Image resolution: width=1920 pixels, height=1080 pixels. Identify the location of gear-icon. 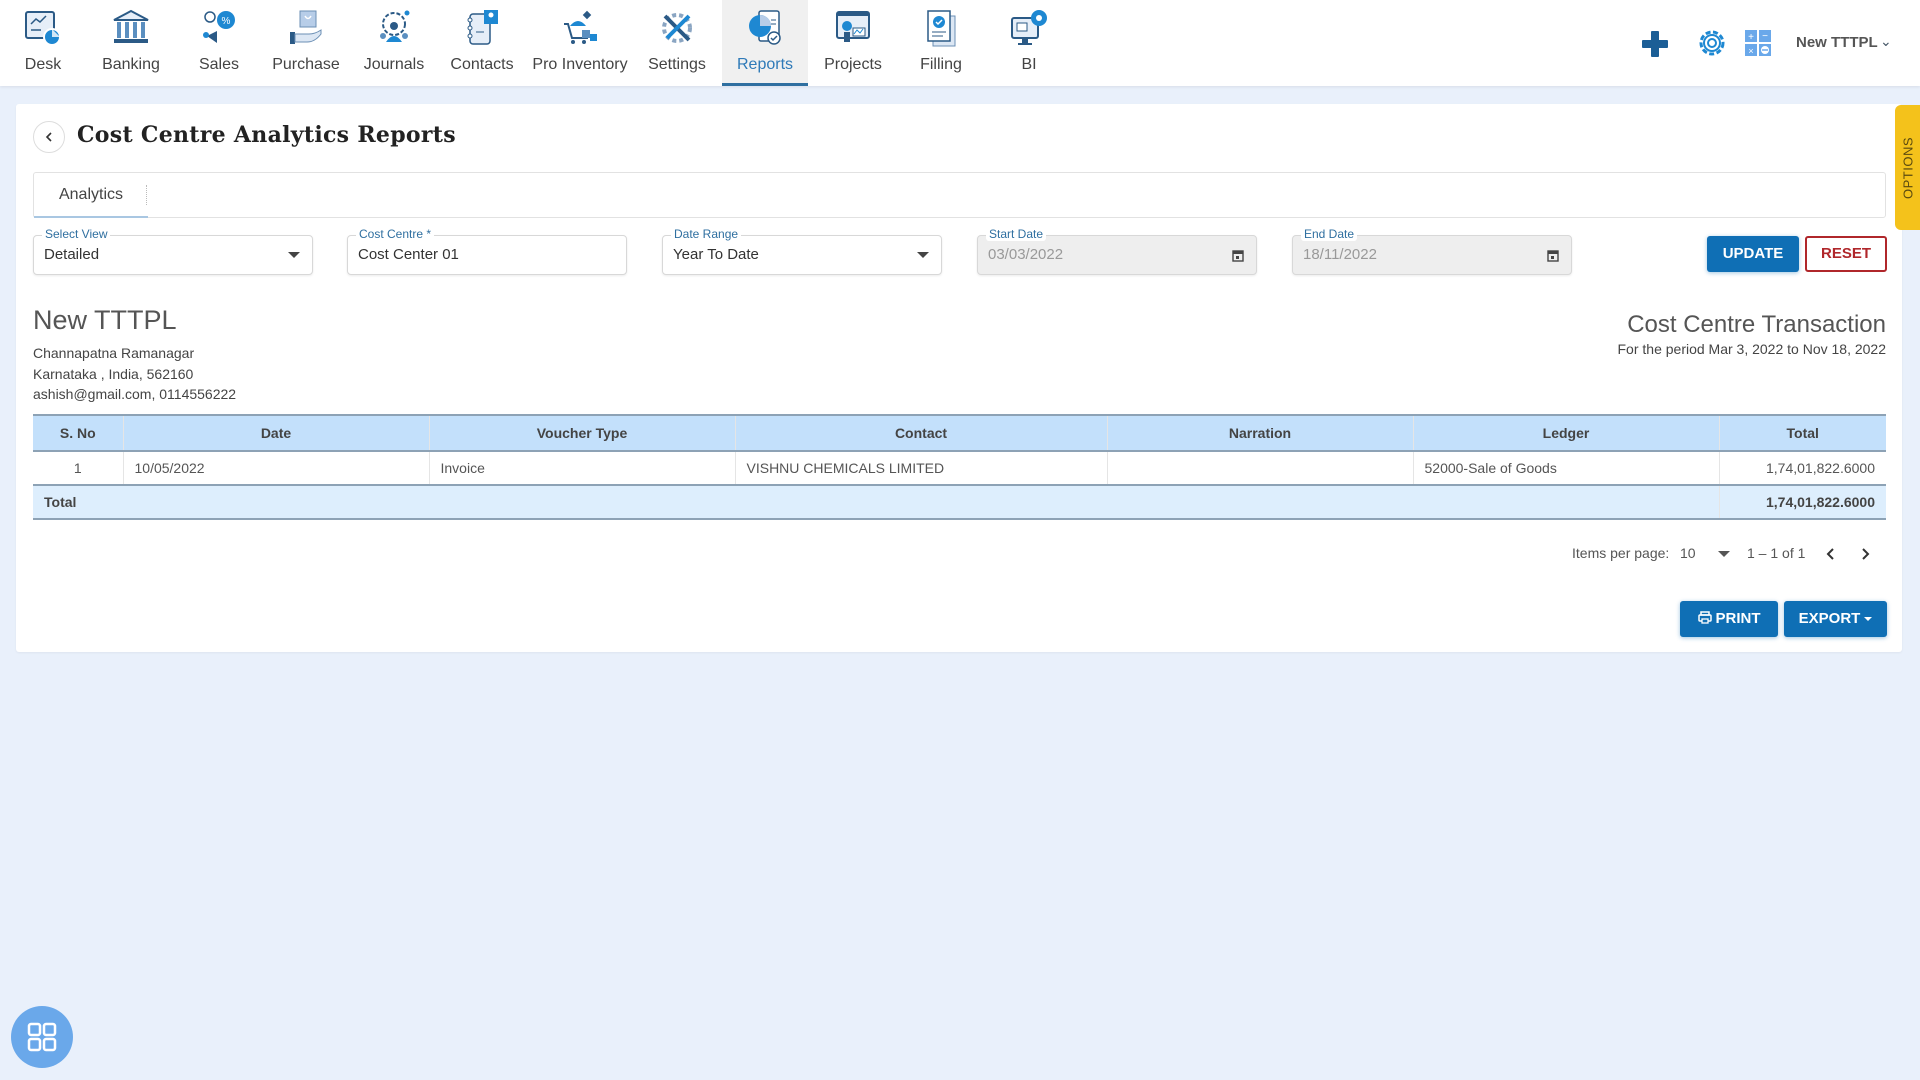
(1712, 43).